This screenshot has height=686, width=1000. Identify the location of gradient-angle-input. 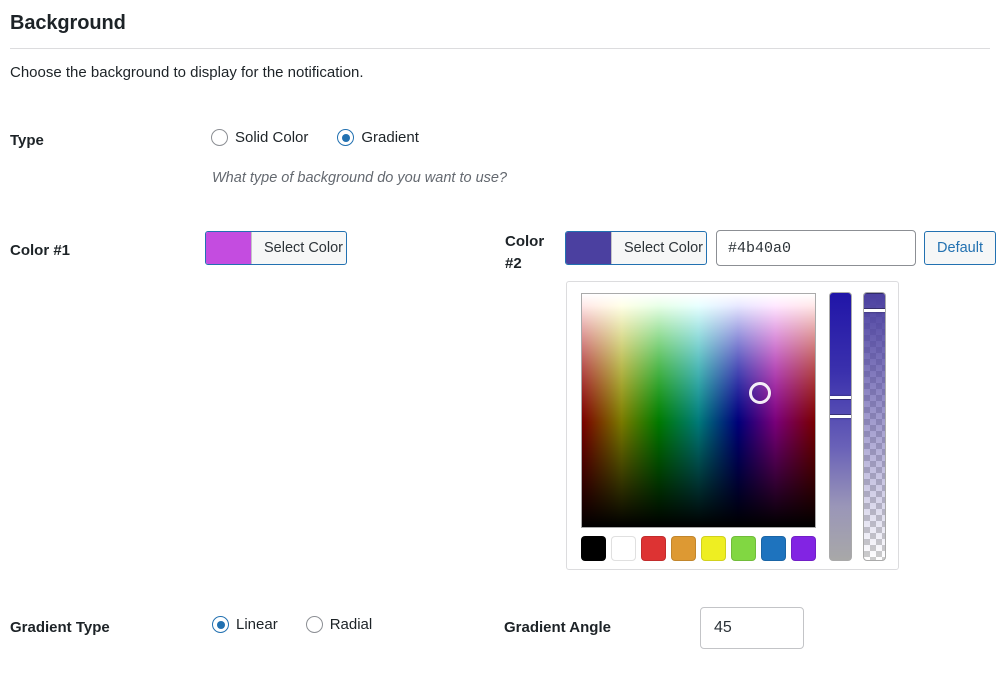
(752, 628).